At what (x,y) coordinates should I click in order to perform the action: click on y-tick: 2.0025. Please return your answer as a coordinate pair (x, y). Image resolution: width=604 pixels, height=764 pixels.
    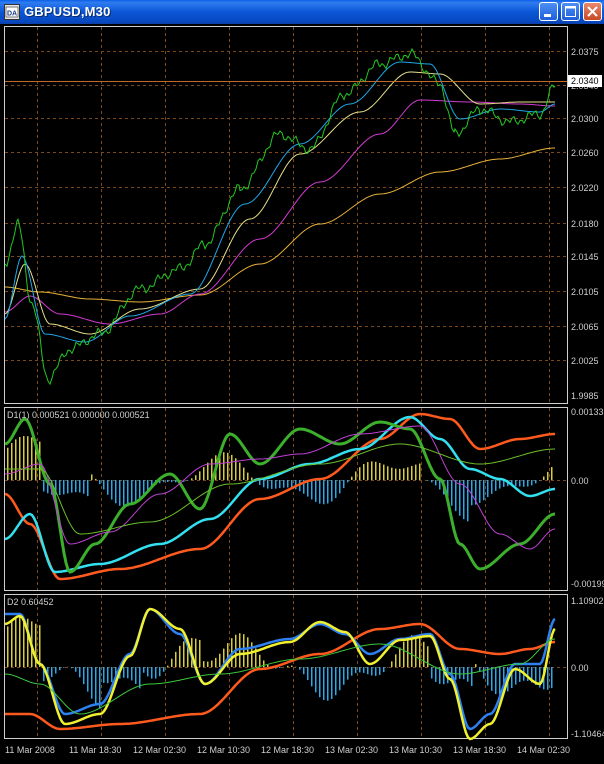
    Looking at the image, I should click on (585, 361).